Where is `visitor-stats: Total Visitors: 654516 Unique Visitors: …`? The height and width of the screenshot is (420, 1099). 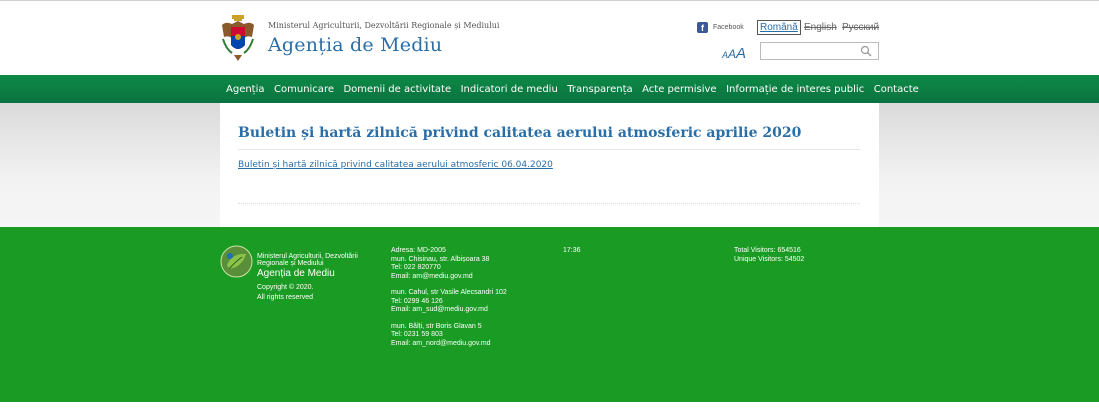
visitor-stats: Total Visitors: 654516 Unique Visitors: … is located at coordinates (769, 255).